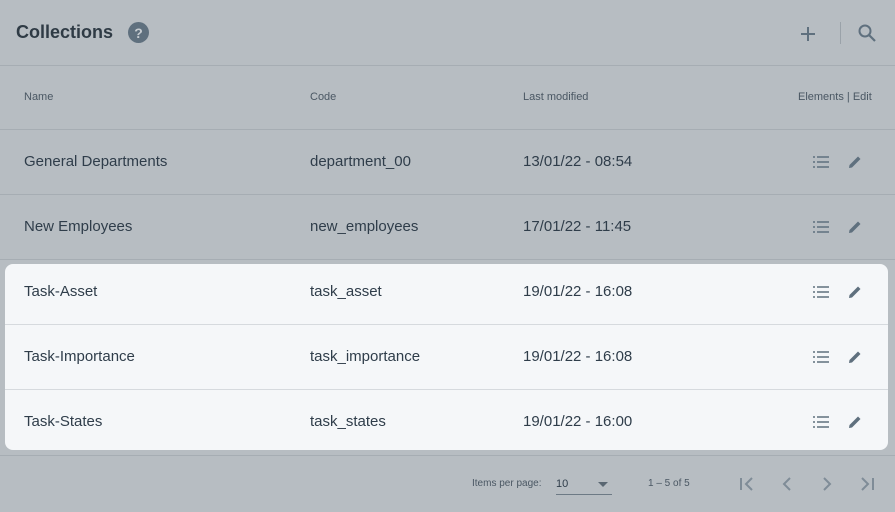  I want to click on add-icon, so click(808, 34).